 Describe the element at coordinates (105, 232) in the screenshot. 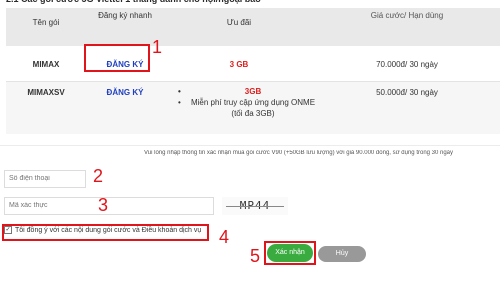

I see `highlight-box-agree` at that location.